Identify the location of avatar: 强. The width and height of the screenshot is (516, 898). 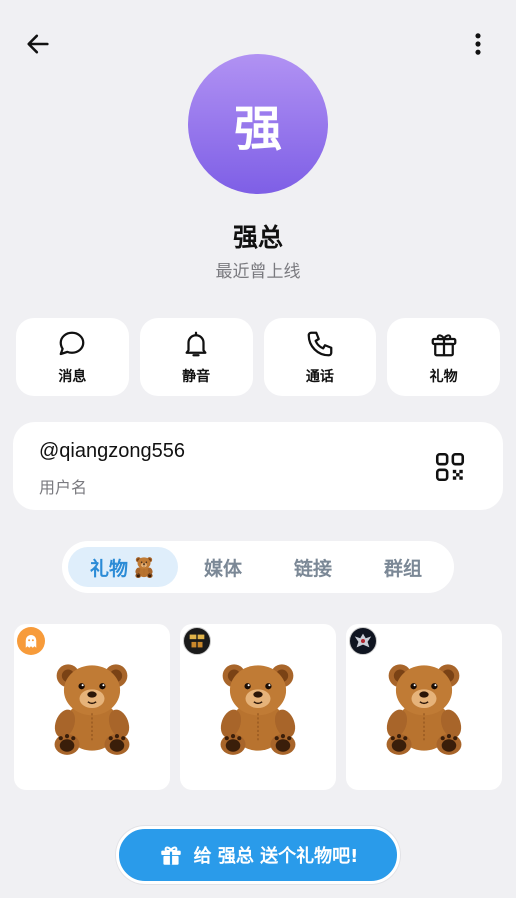
(258, 124).